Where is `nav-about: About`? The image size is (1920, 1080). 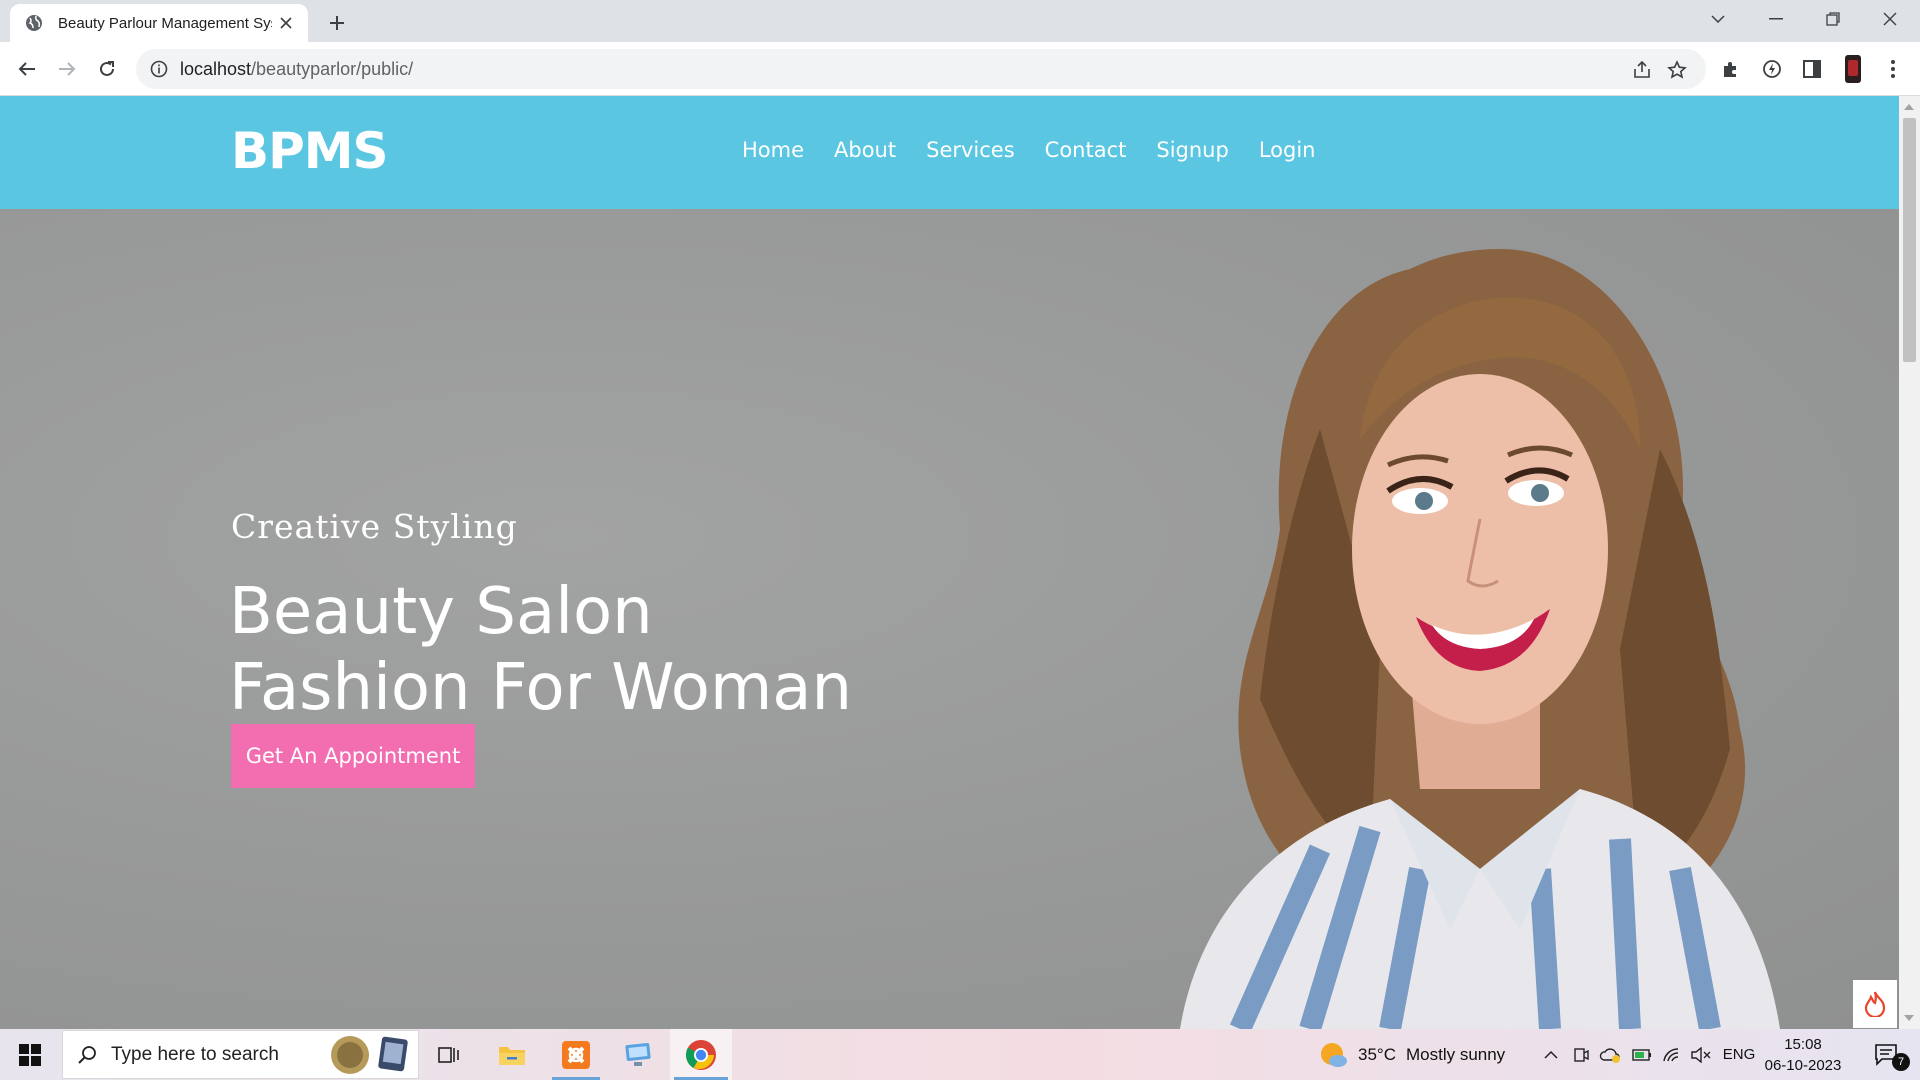
nav-about: About is located at coordinates (865, 150).